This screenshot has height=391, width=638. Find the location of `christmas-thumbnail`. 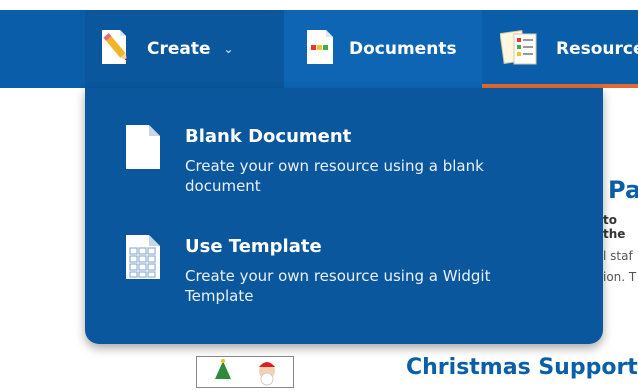

christmas-thumbnail is located at coordinates (245, 372).